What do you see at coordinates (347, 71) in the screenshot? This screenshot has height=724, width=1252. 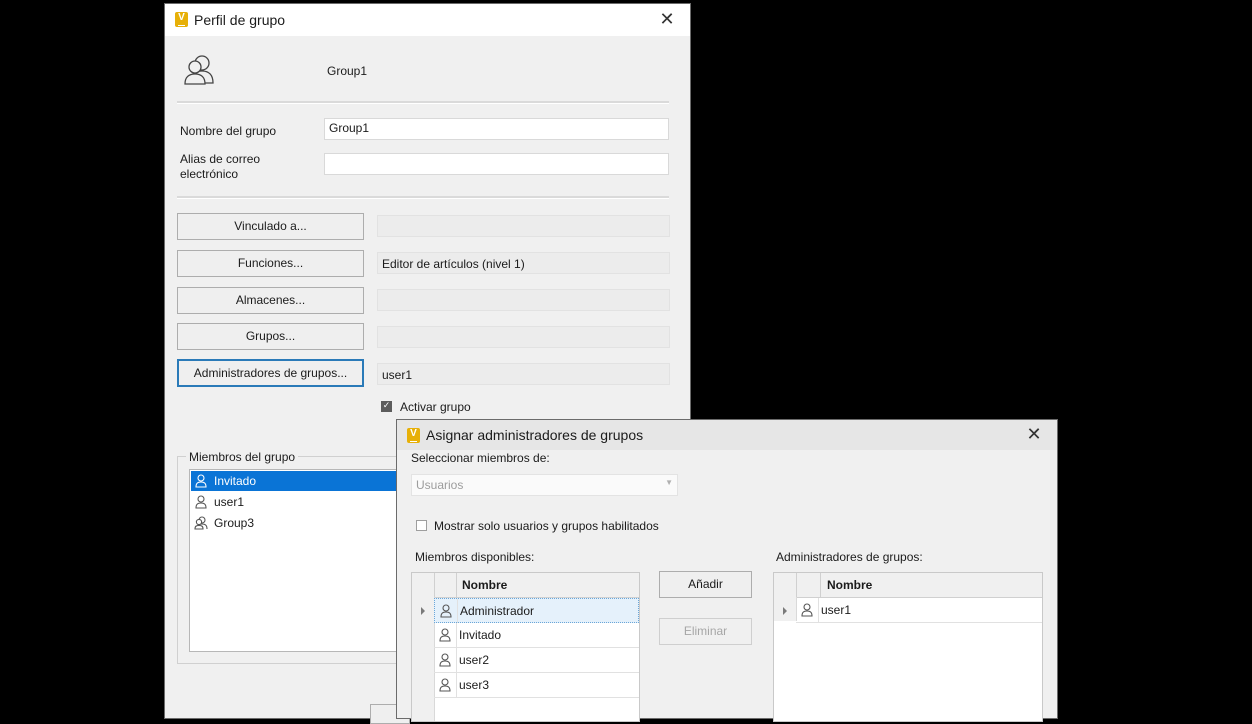 I see `group-name-heading: Group1` at bounding box center [347, 71].